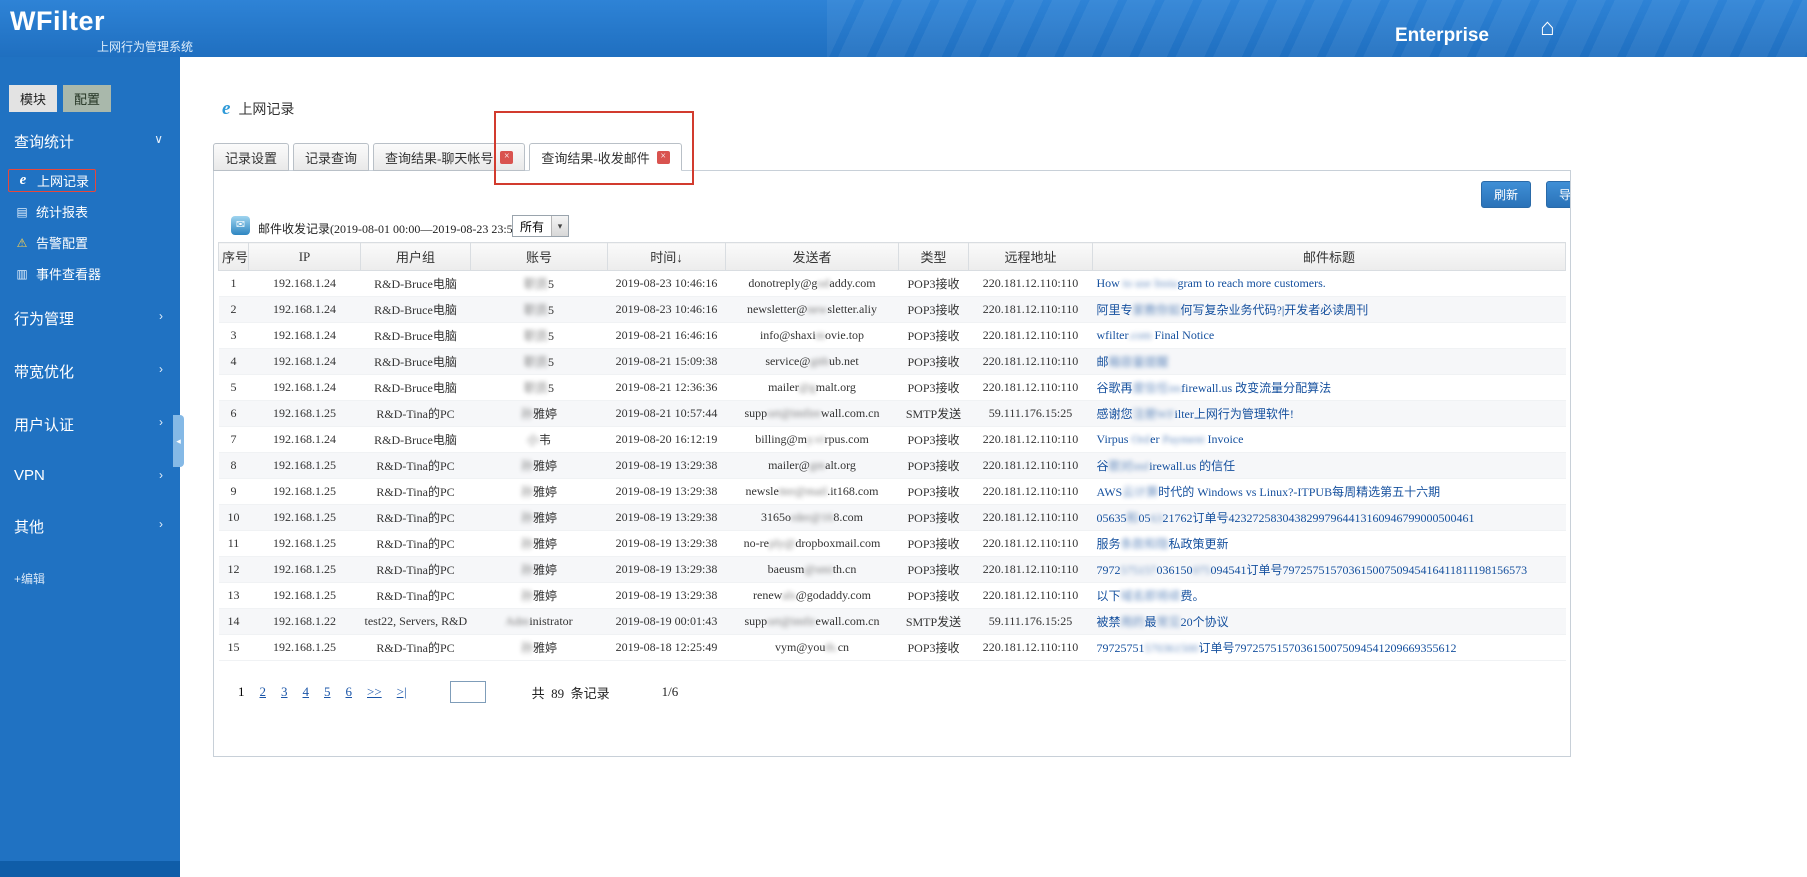 This screenshot has width=1807, height=877. I want to click on filter-dropdown-value: 所有, so click(532, 227).